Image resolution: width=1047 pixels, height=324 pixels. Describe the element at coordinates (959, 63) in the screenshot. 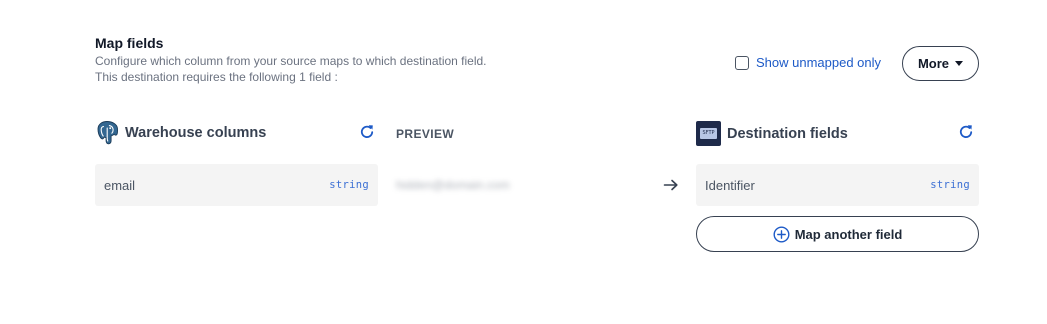

I see `caret-down-icon` at that location.